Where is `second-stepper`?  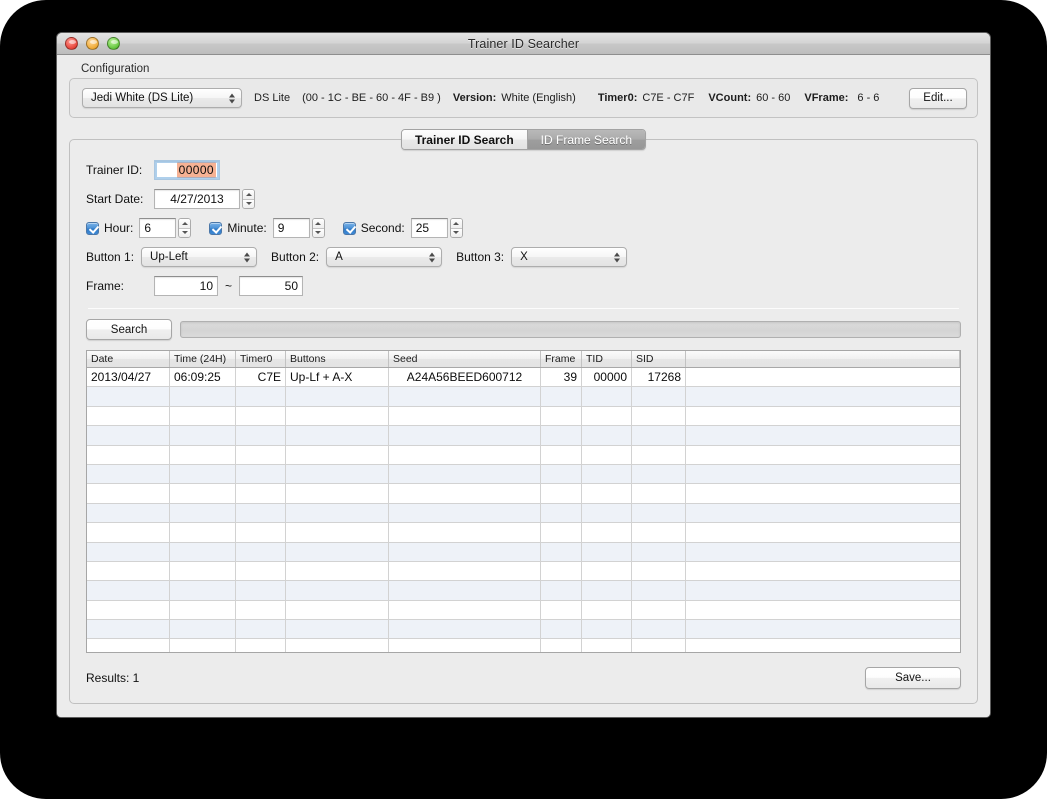
second-stepper is located at coordinates (456, 228).